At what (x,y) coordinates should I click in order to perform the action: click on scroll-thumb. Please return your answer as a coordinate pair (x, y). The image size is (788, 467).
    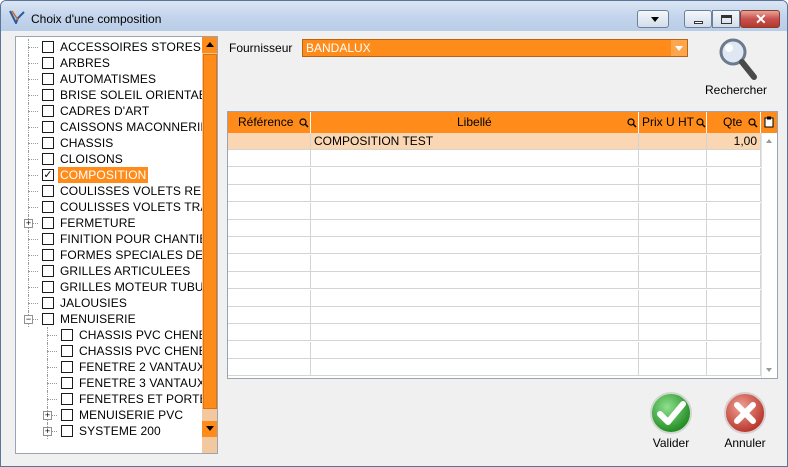
    Looking at the image, I should click on (210, 231).